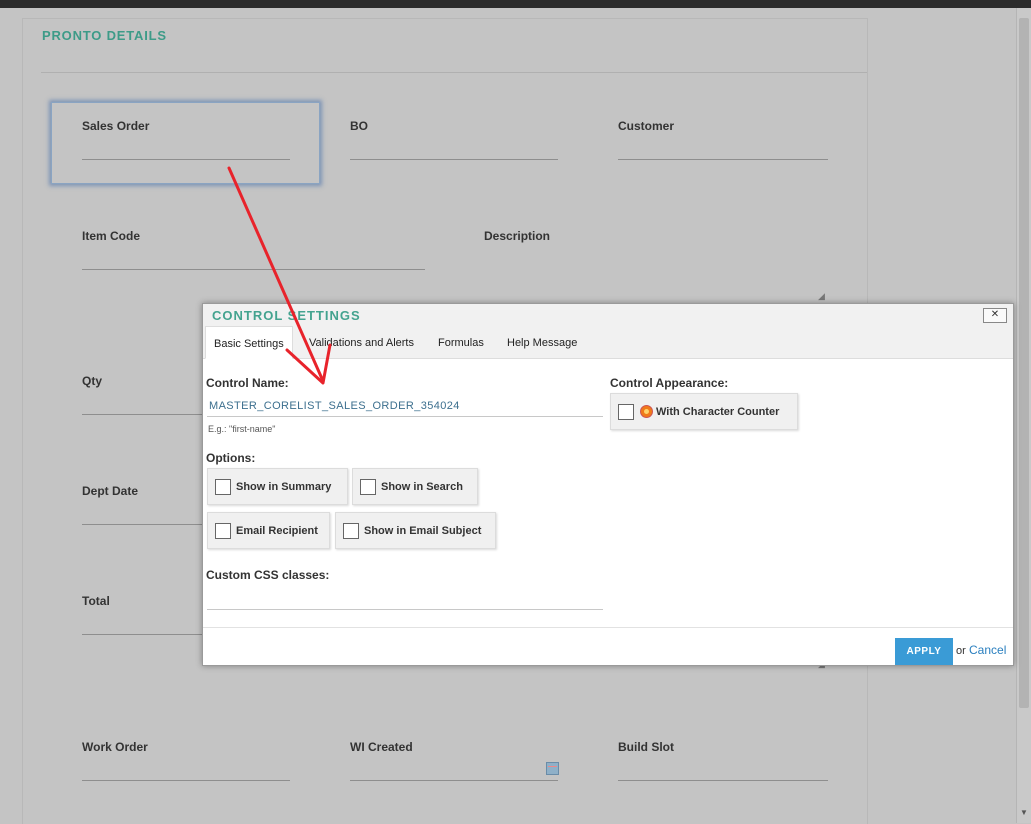  I want to click on title-divider, so click(454, 72).